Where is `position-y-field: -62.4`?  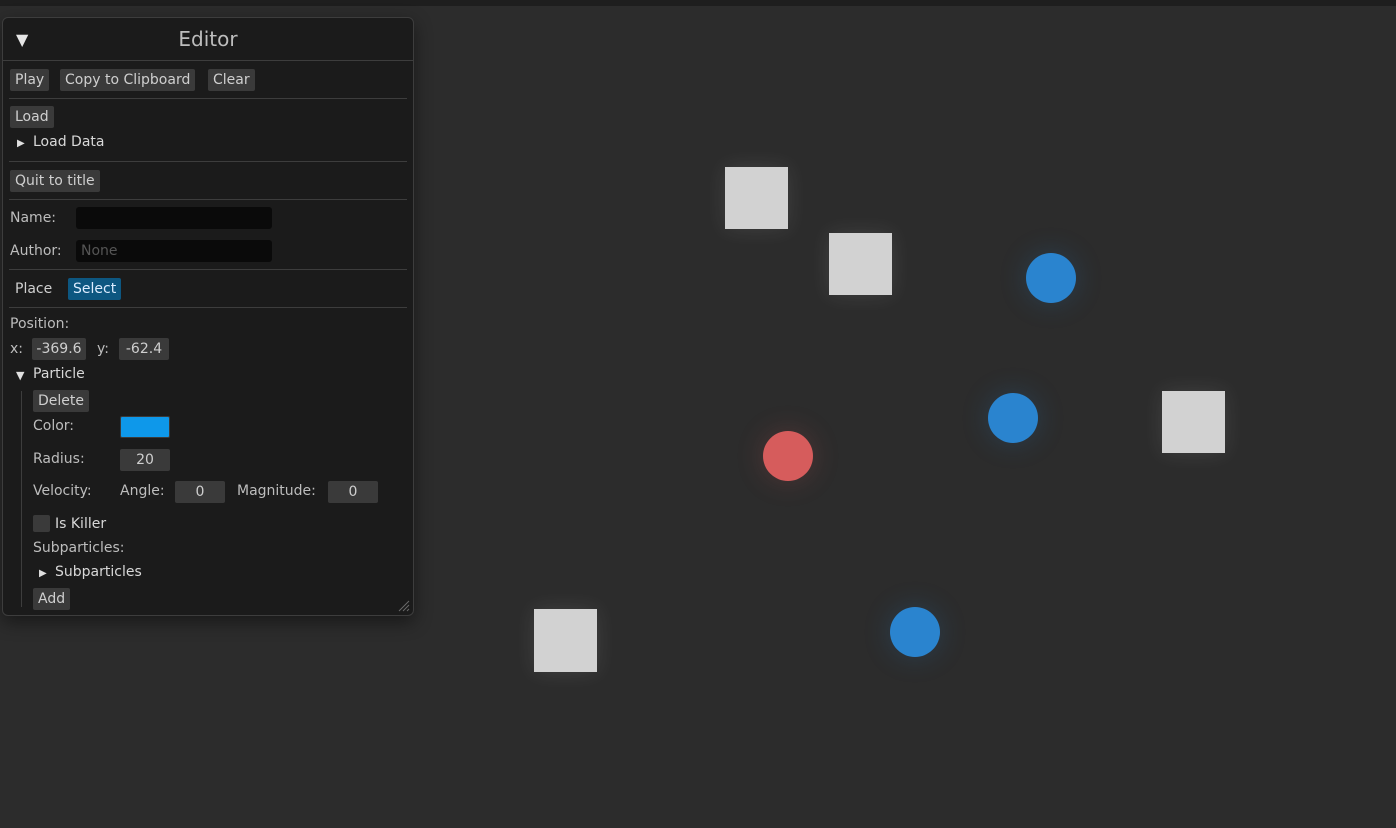
position-y-field: -62.4 is located at coordinates (144, 349).